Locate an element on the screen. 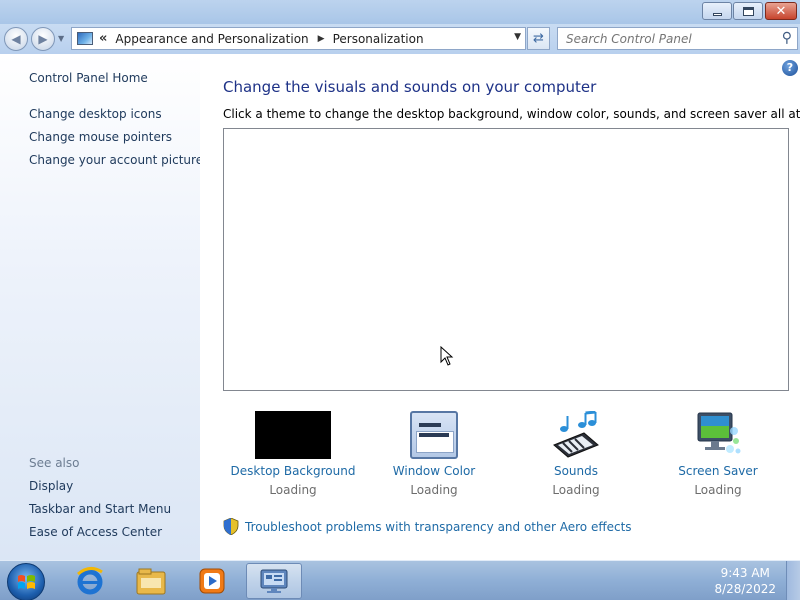 The image size is (800, 600). internet-explorer-icon is located at coordinates (90, 581).